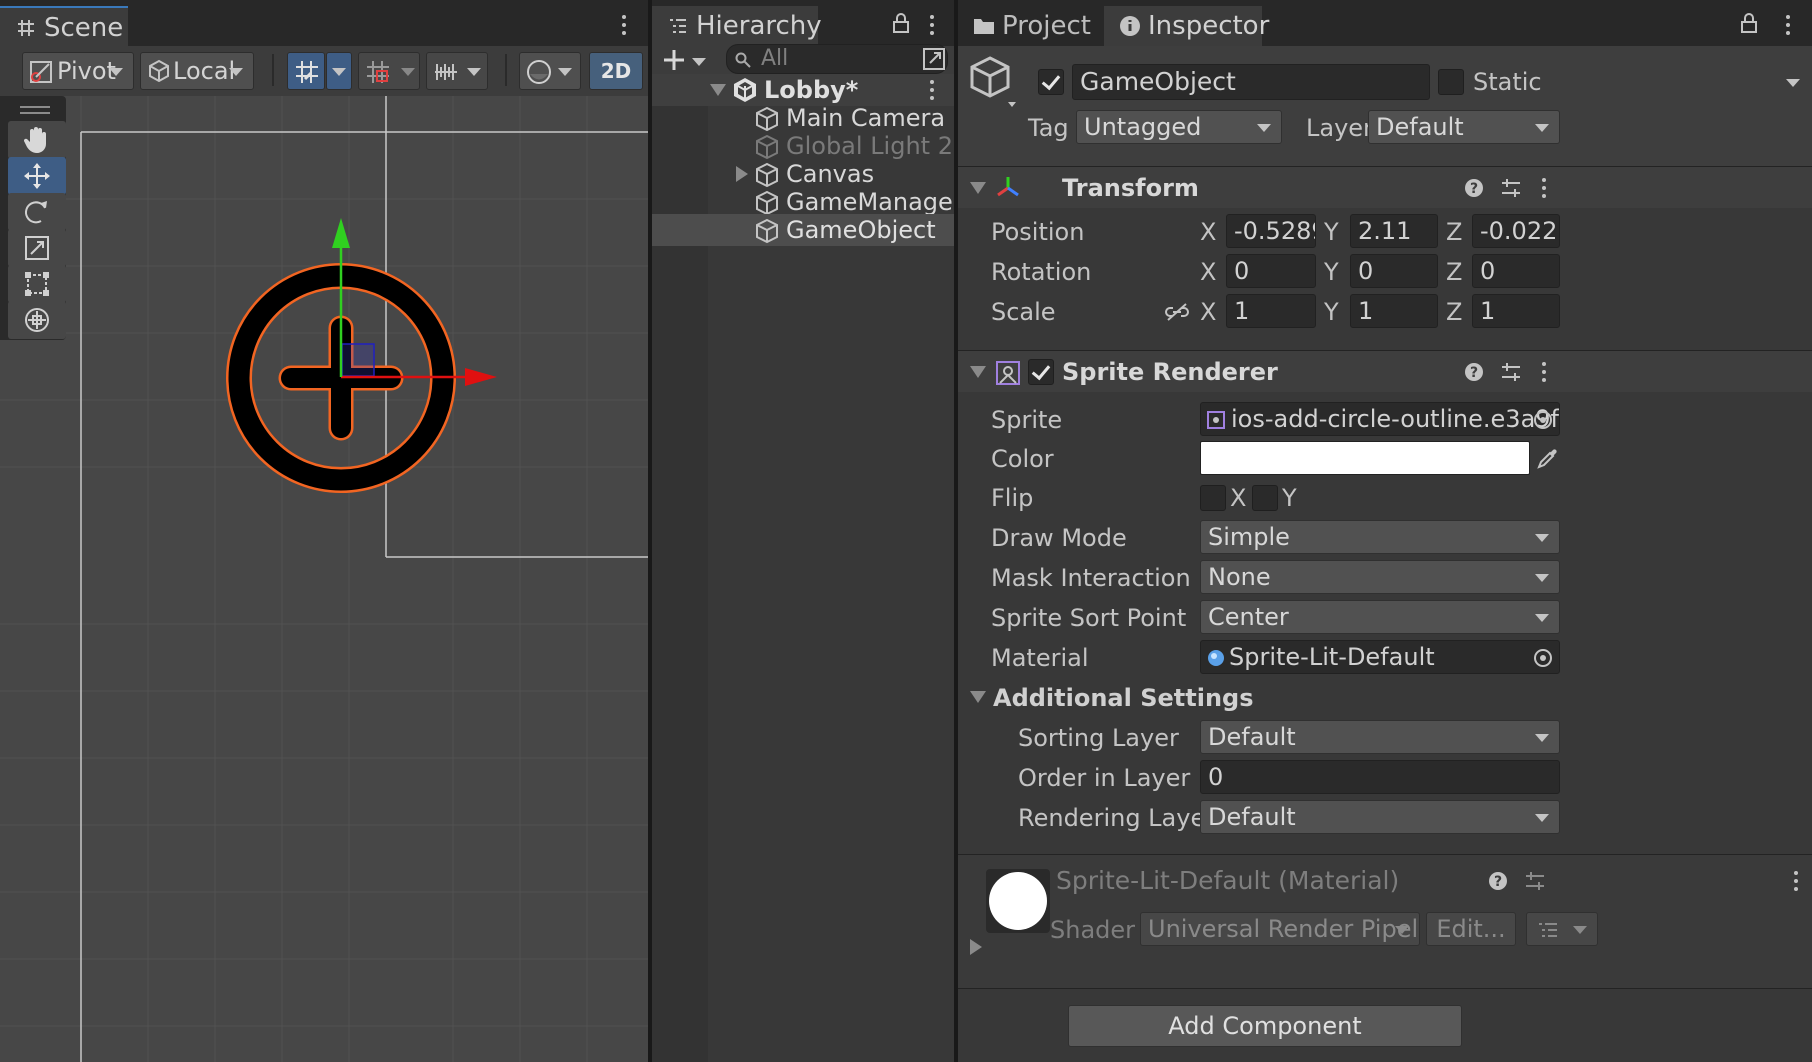 The width and height of the screenshot is (1812, 1062). What do you see at coordinates (1454, 312) in the screenshot?
I see `scale-z-label: Z` at bounding box center [1454, 312].